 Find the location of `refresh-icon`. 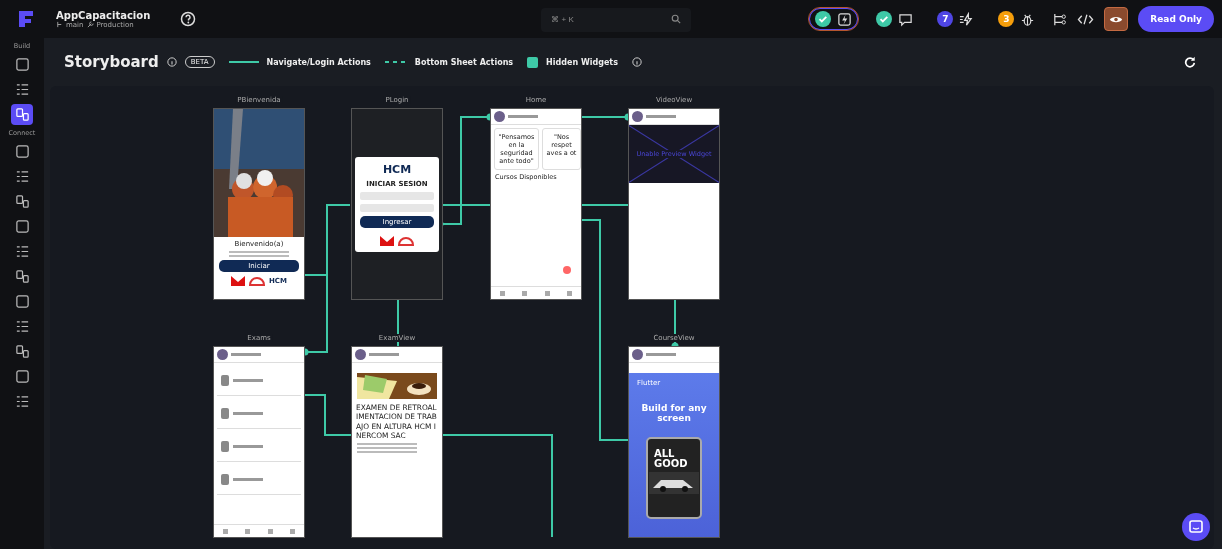

refresh-icon is located at coordinates (1190, 62).